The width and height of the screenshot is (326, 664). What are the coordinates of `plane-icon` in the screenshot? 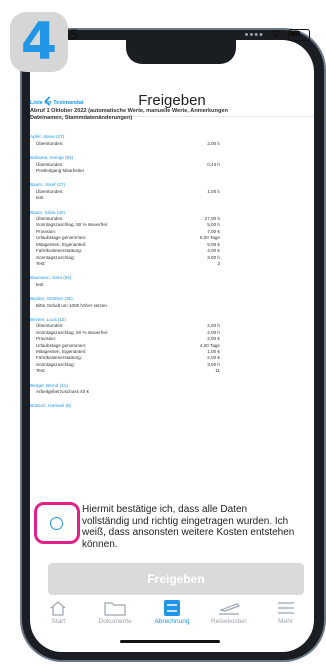 It's located at (229, 608).